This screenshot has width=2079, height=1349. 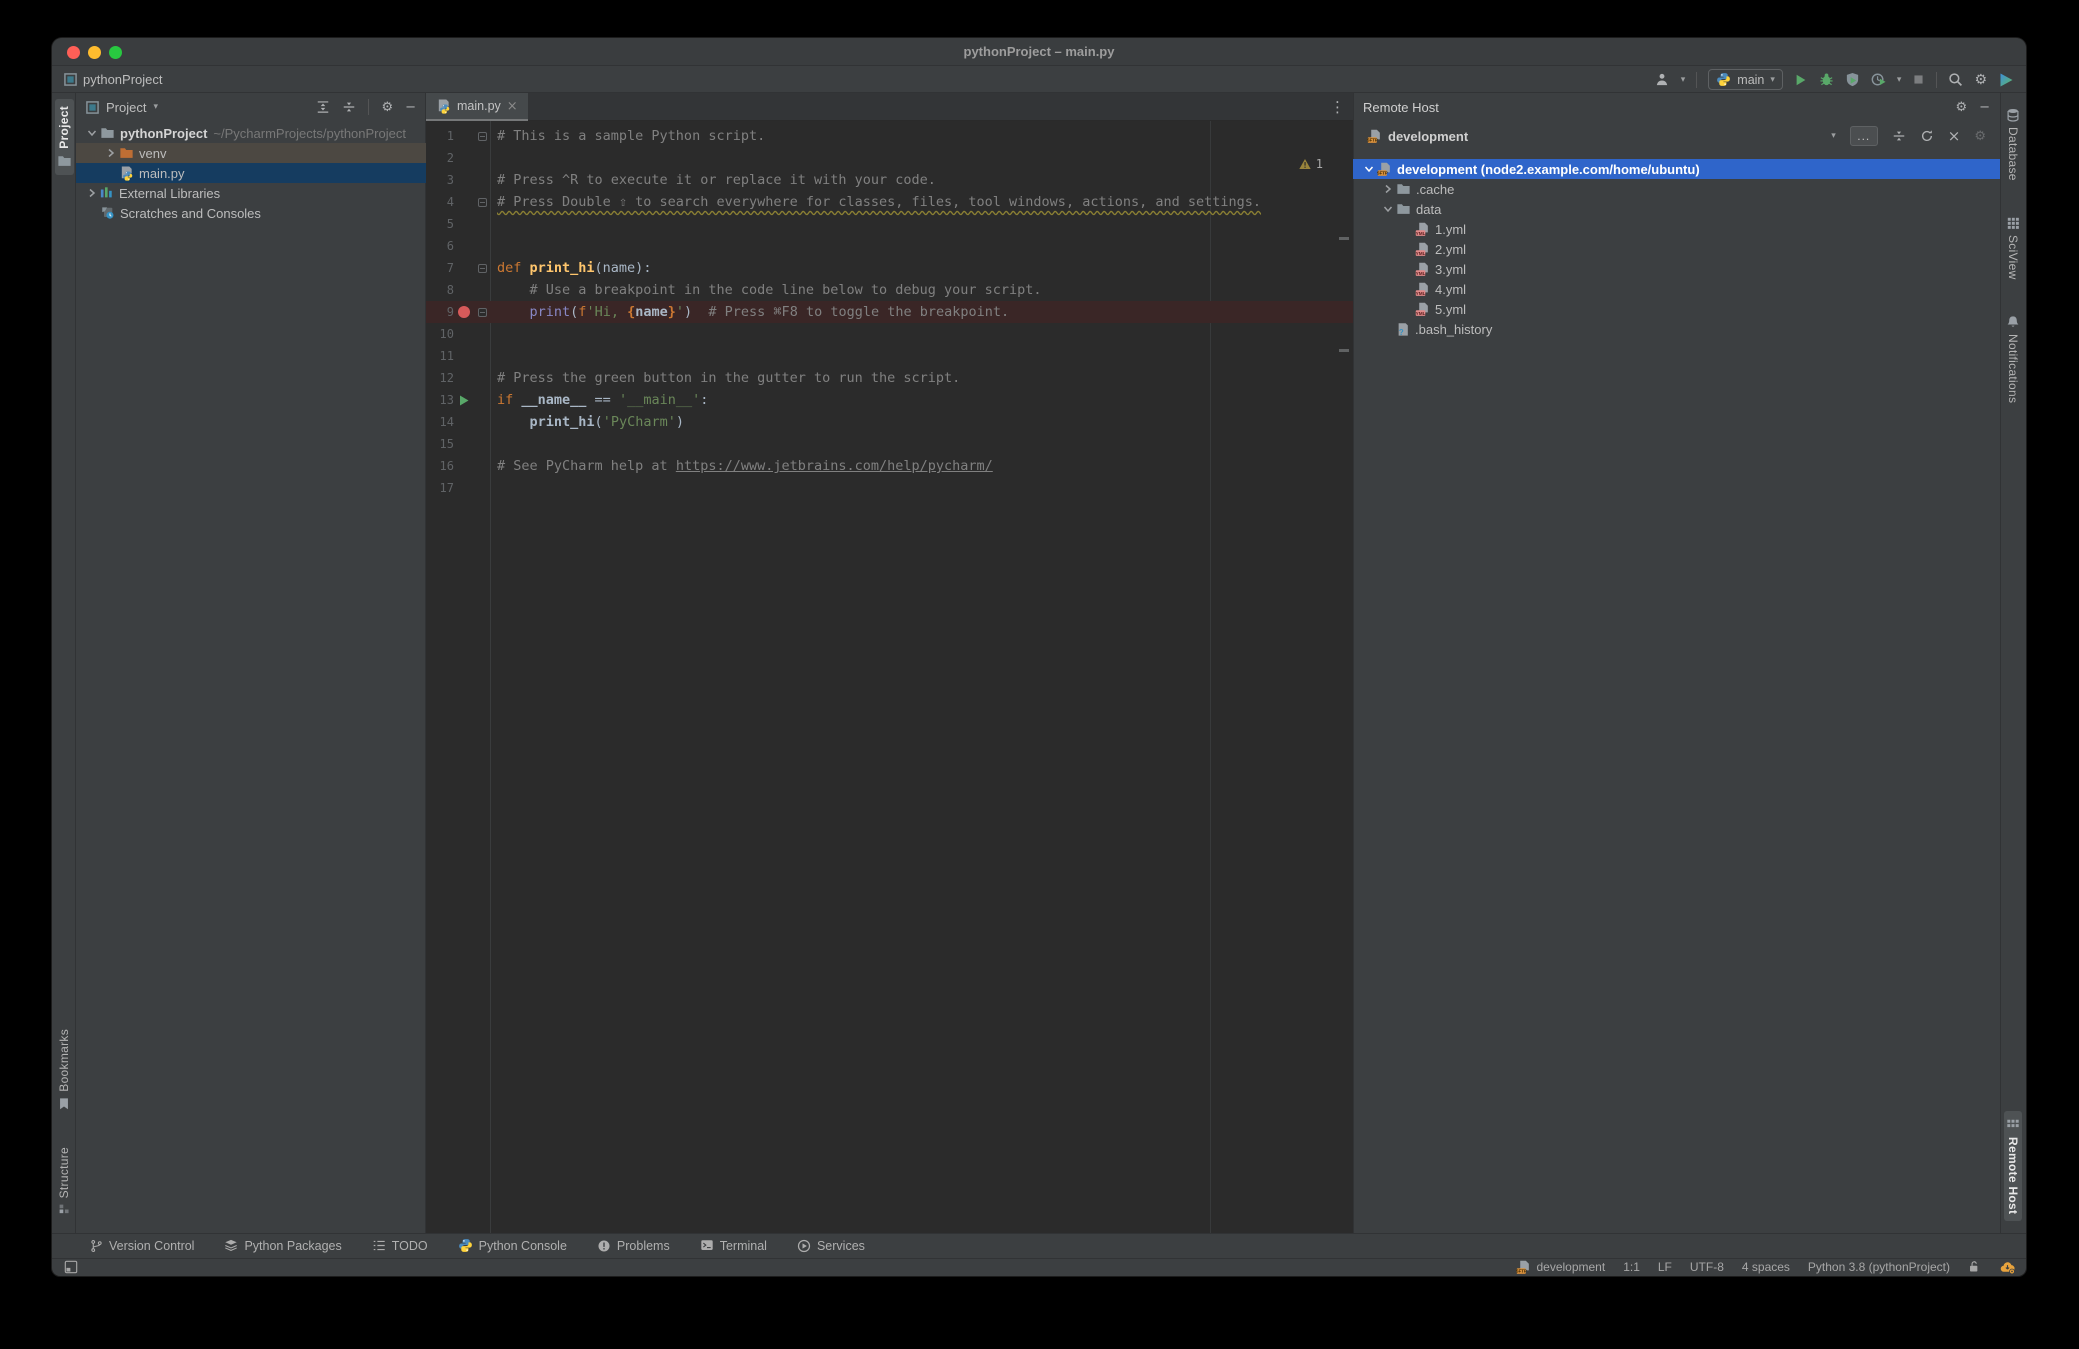 I want to click on refresh-icon, so click(x=1927, y=136).